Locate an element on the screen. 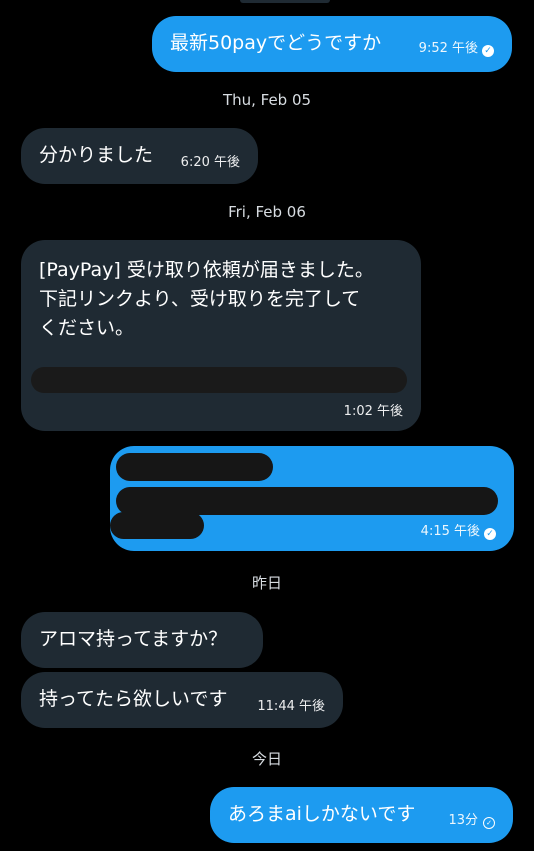  message-bubble-incoming: アロマ持ってますか？ is located at coordinates (142, 640).